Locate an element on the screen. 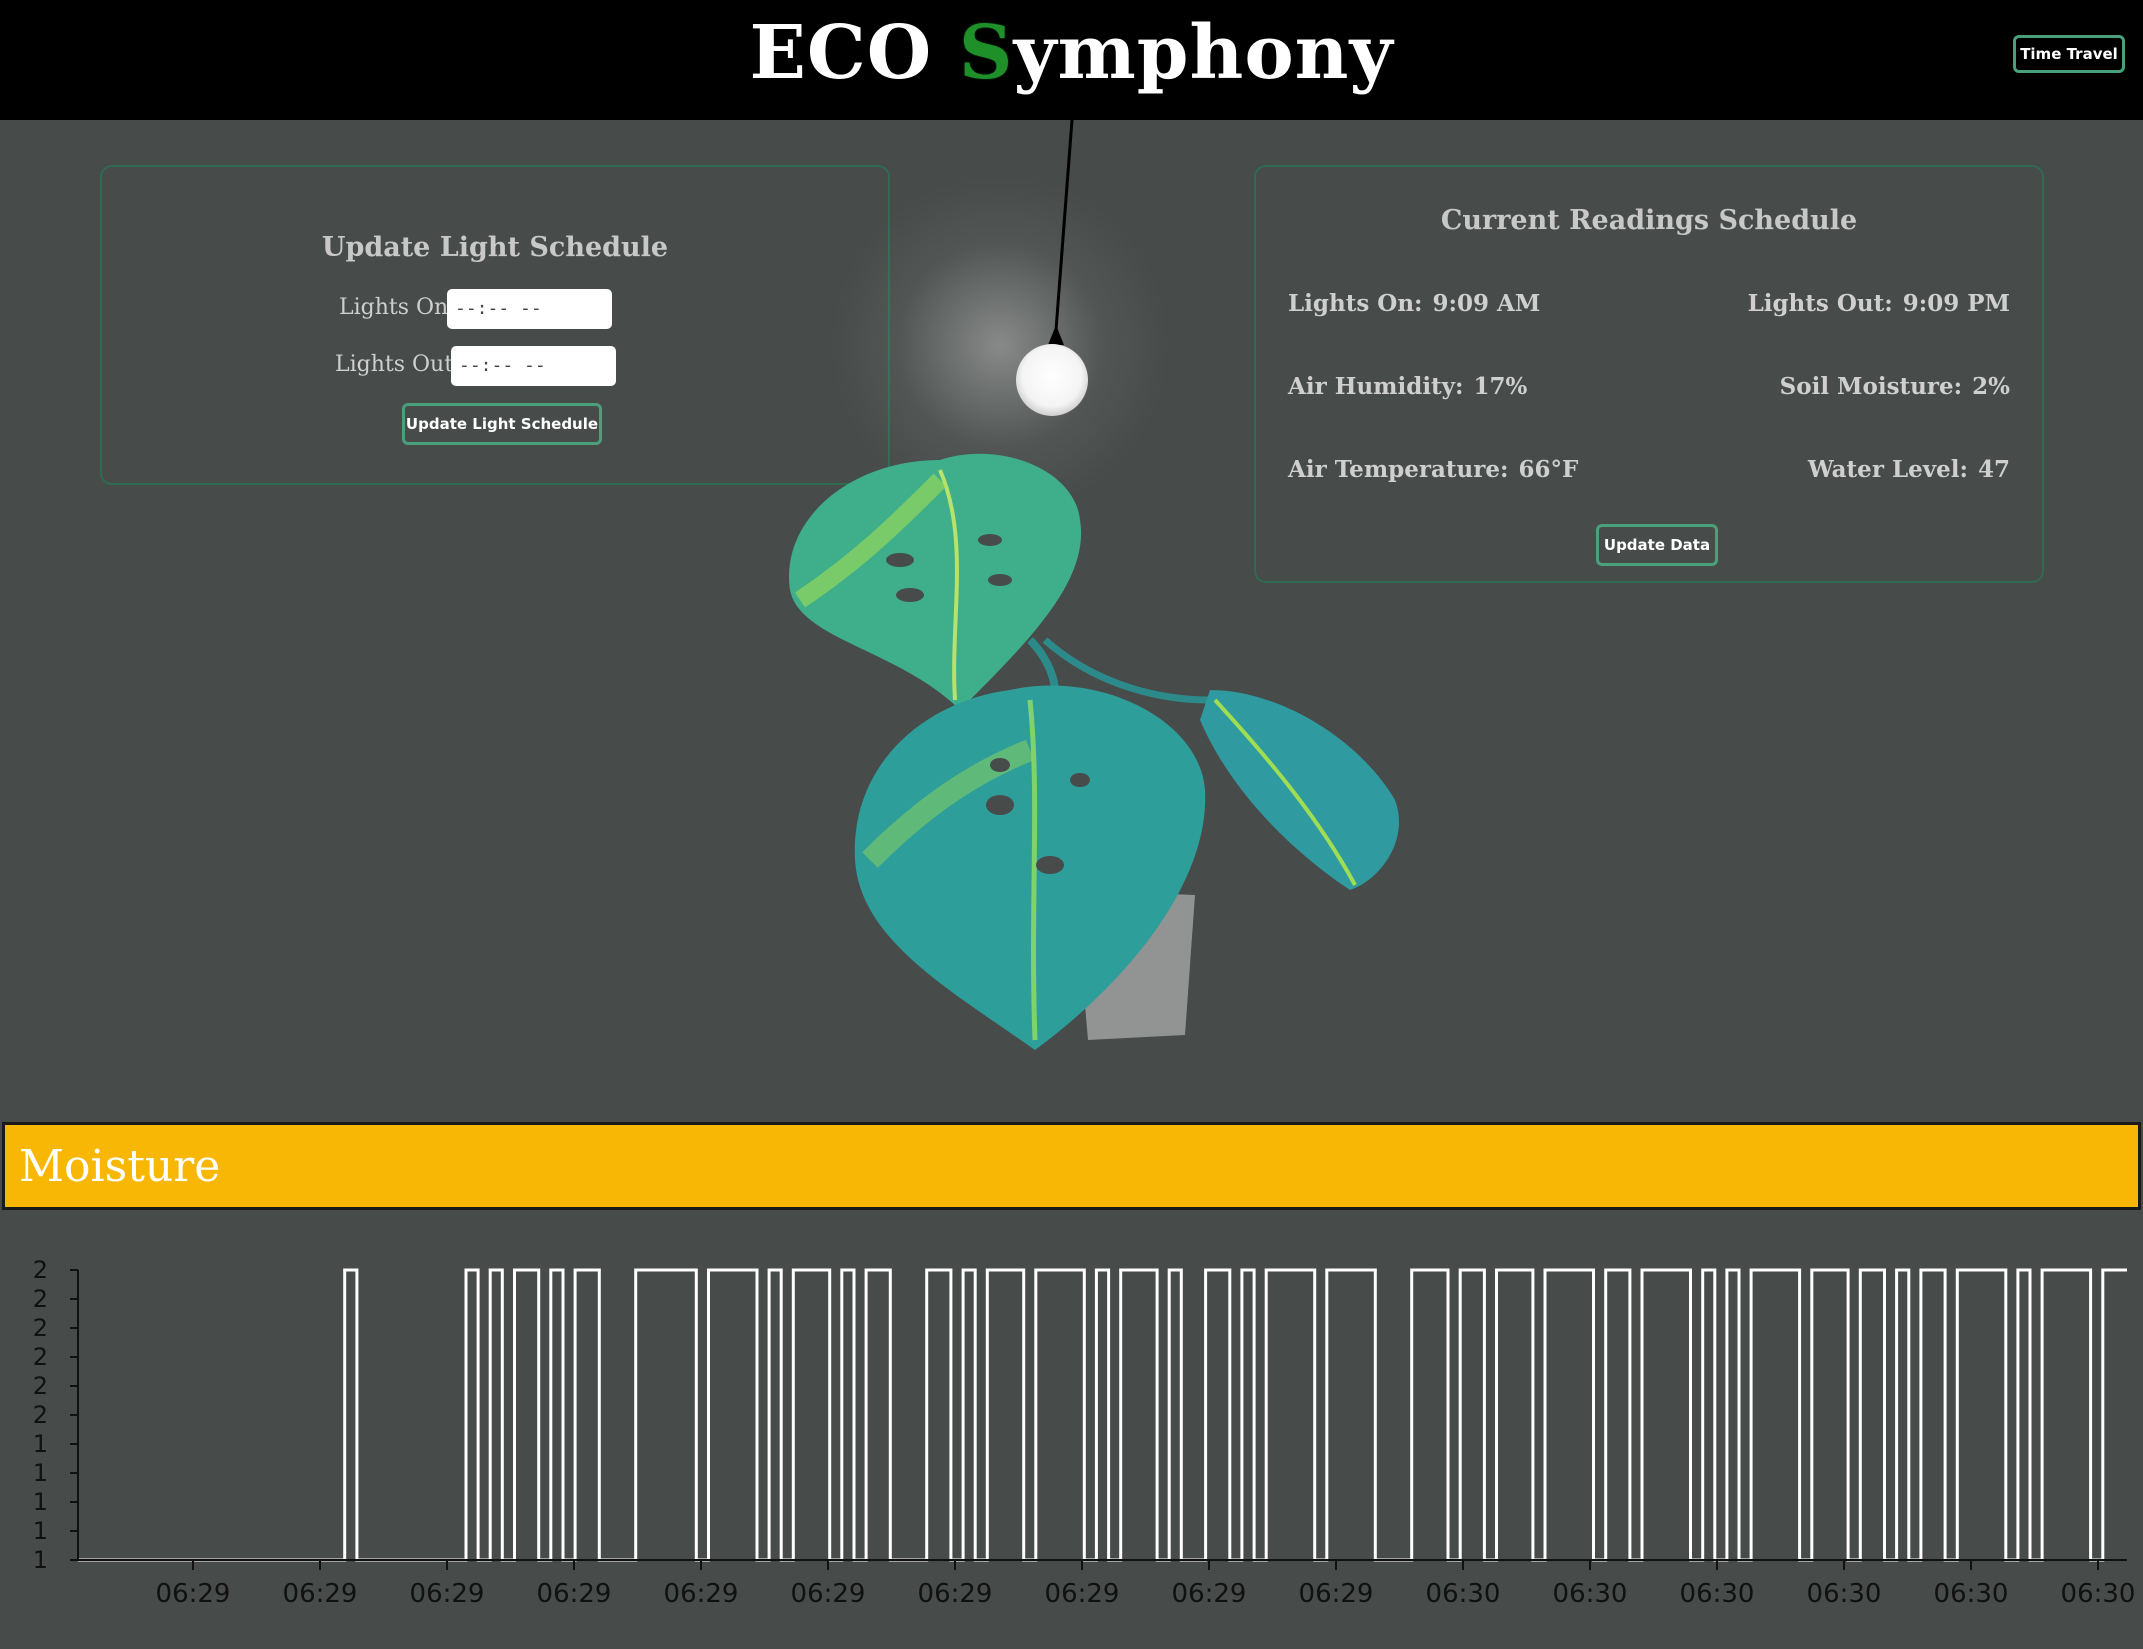 The height and width of the screenshot is (1649, 2143). leaf-right is located at coordinates (1299, 790).